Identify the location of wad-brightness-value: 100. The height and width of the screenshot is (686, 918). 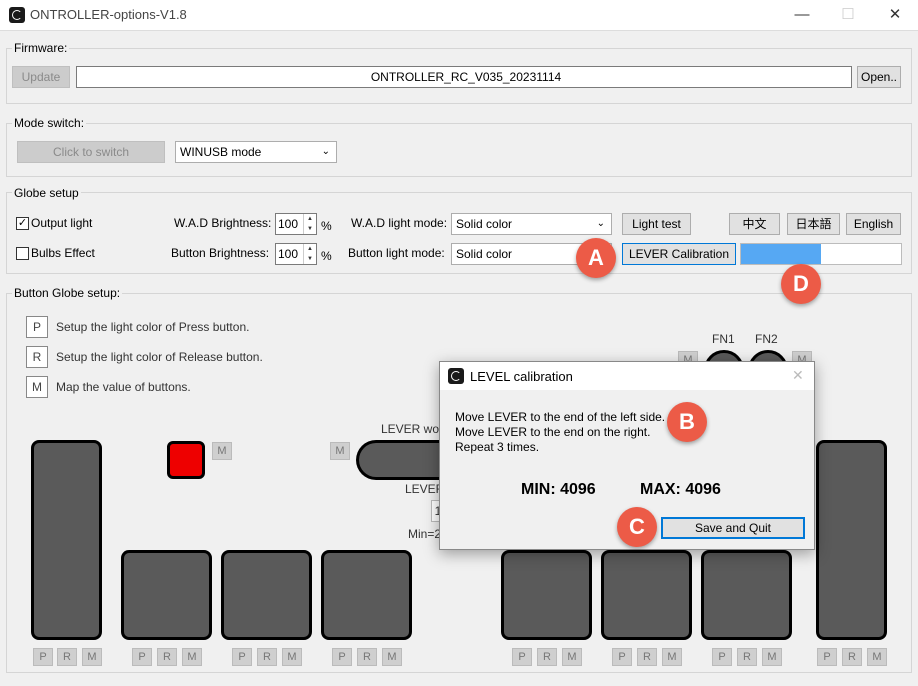
(288, 224).